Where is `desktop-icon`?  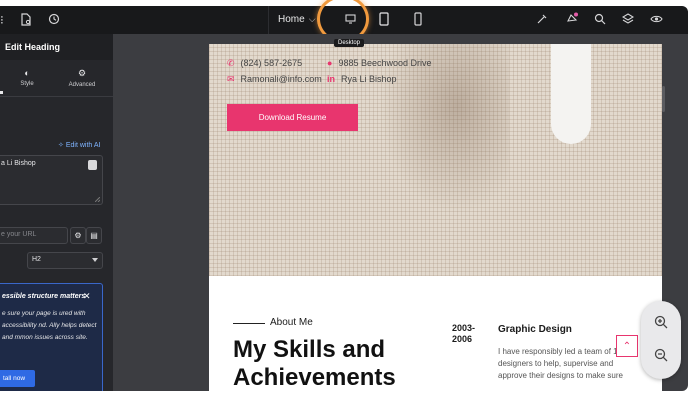 desktop-icon is located at coordinates (350, 20).